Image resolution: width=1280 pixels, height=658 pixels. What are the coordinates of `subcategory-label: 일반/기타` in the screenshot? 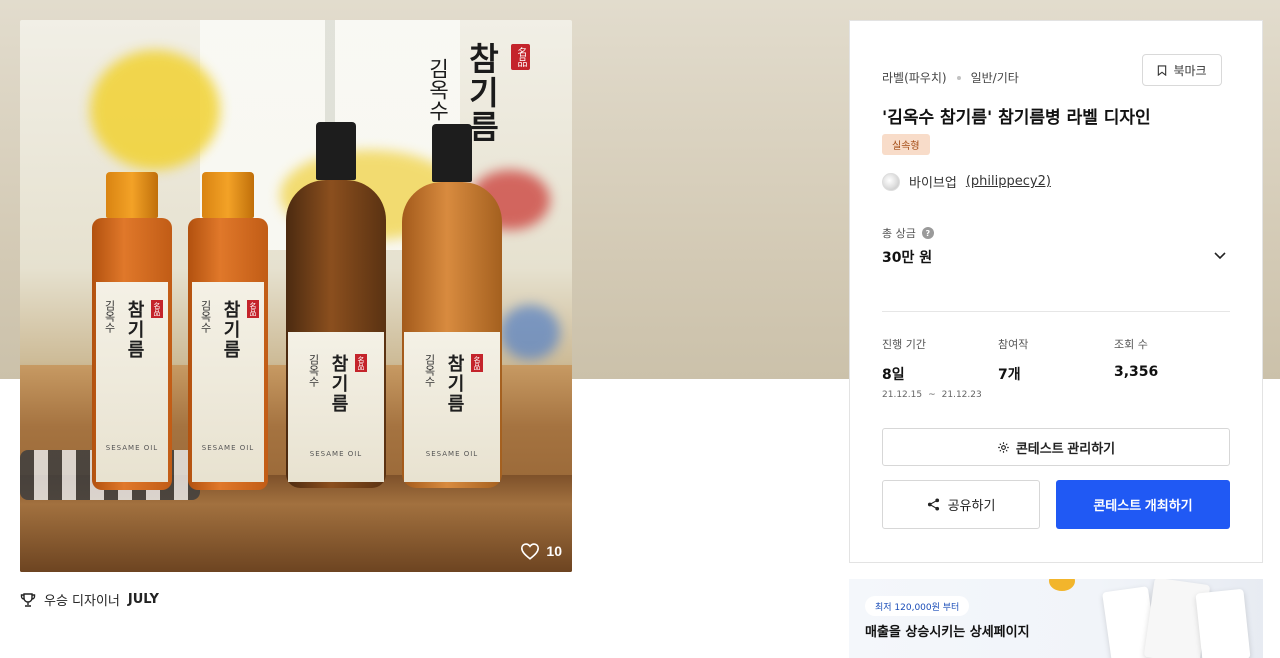 It's located at (995, 77).